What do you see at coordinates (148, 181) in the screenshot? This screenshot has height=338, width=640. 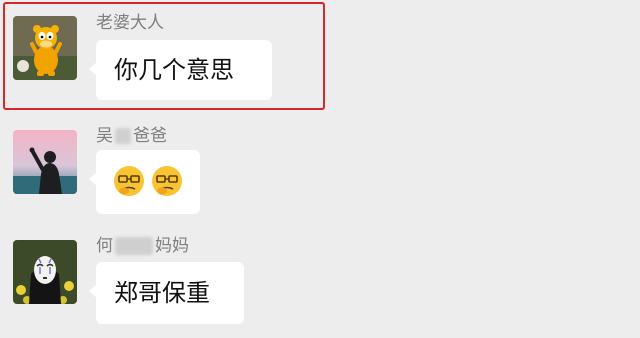 I see `emoji-row` at bounding box center [148, 181].